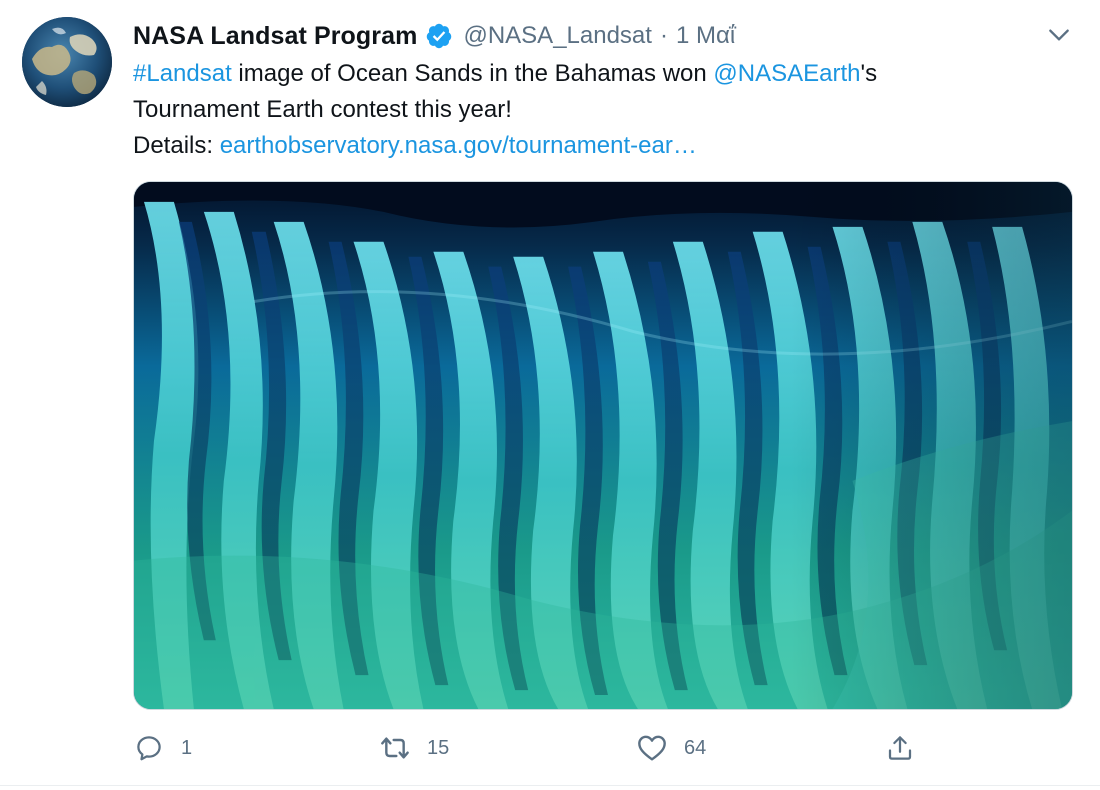 The width and height of the screenshot is (1100, 790). What do you see at coordinates (869, 73) in the screenshot?
I see `tweet-text-suffix: 's` at bounding box center [869, 73].